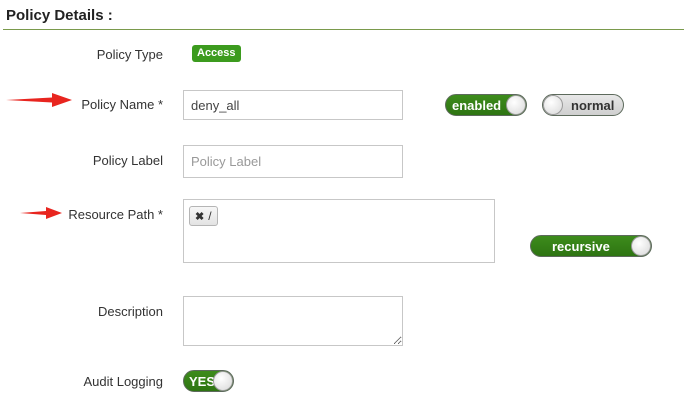  What do you see at coordinates (210, 216) in the screenshot?
I see `resource-path-tag-text: /` at bounding box center [210, 216].